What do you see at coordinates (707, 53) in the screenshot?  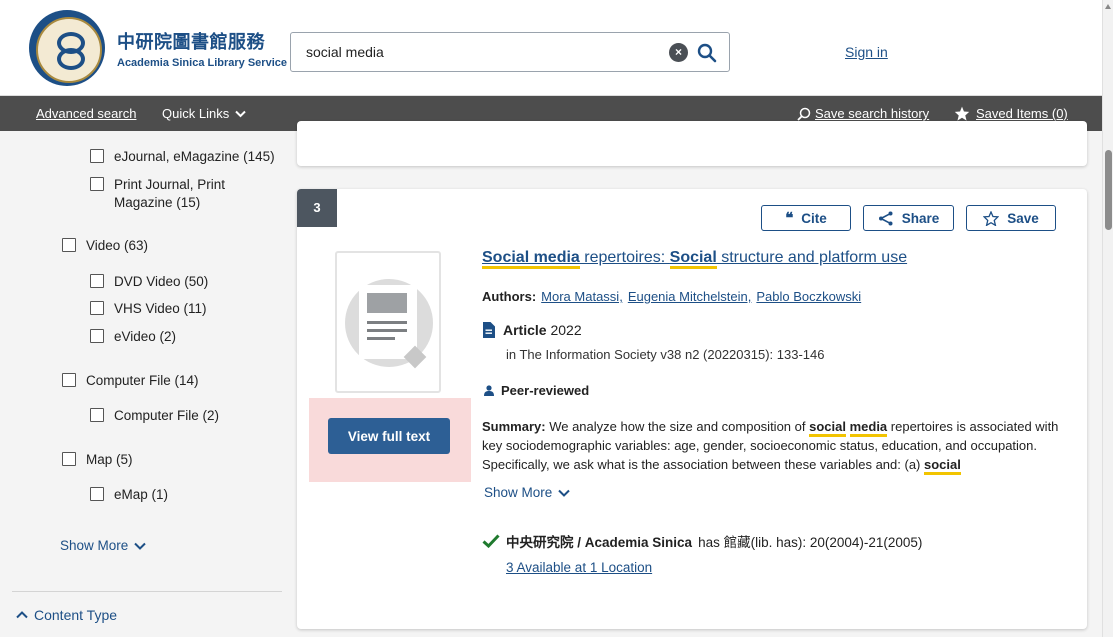 I see `search-icon` at bounding box center [707, 53].